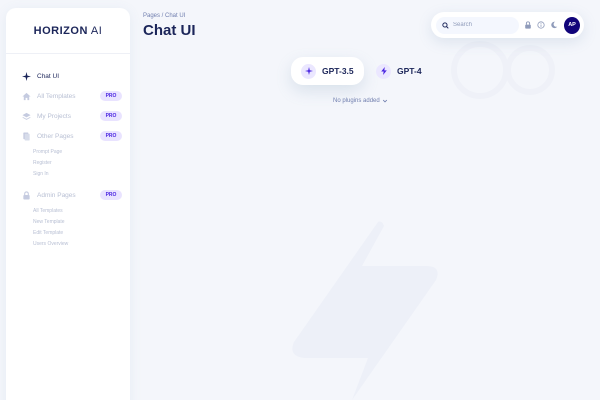  I want to click on sidebar-item-label: All Templates, so click(56, 96).